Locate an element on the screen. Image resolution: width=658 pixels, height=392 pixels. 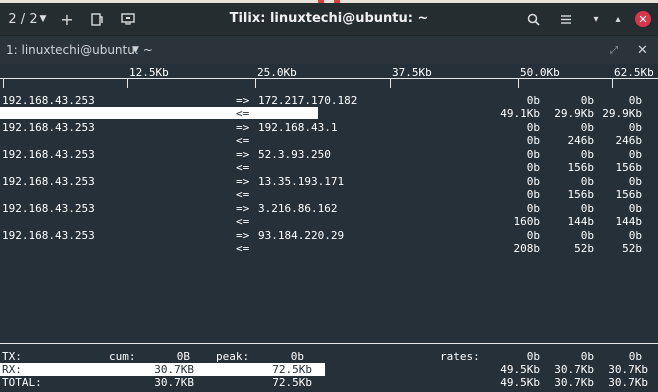
rx-rate-40s: 246b is located at coordinates (629, 140).